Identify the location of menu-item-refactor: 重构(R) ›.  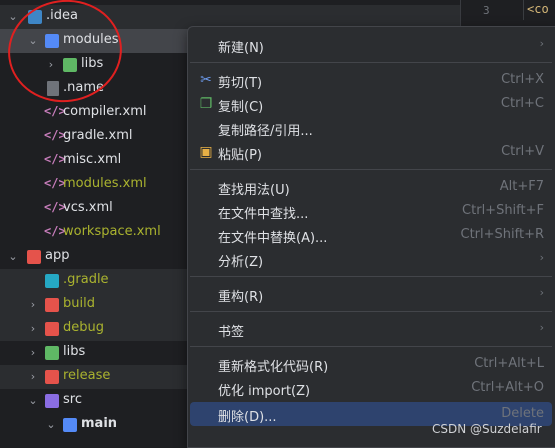
(371, 294).